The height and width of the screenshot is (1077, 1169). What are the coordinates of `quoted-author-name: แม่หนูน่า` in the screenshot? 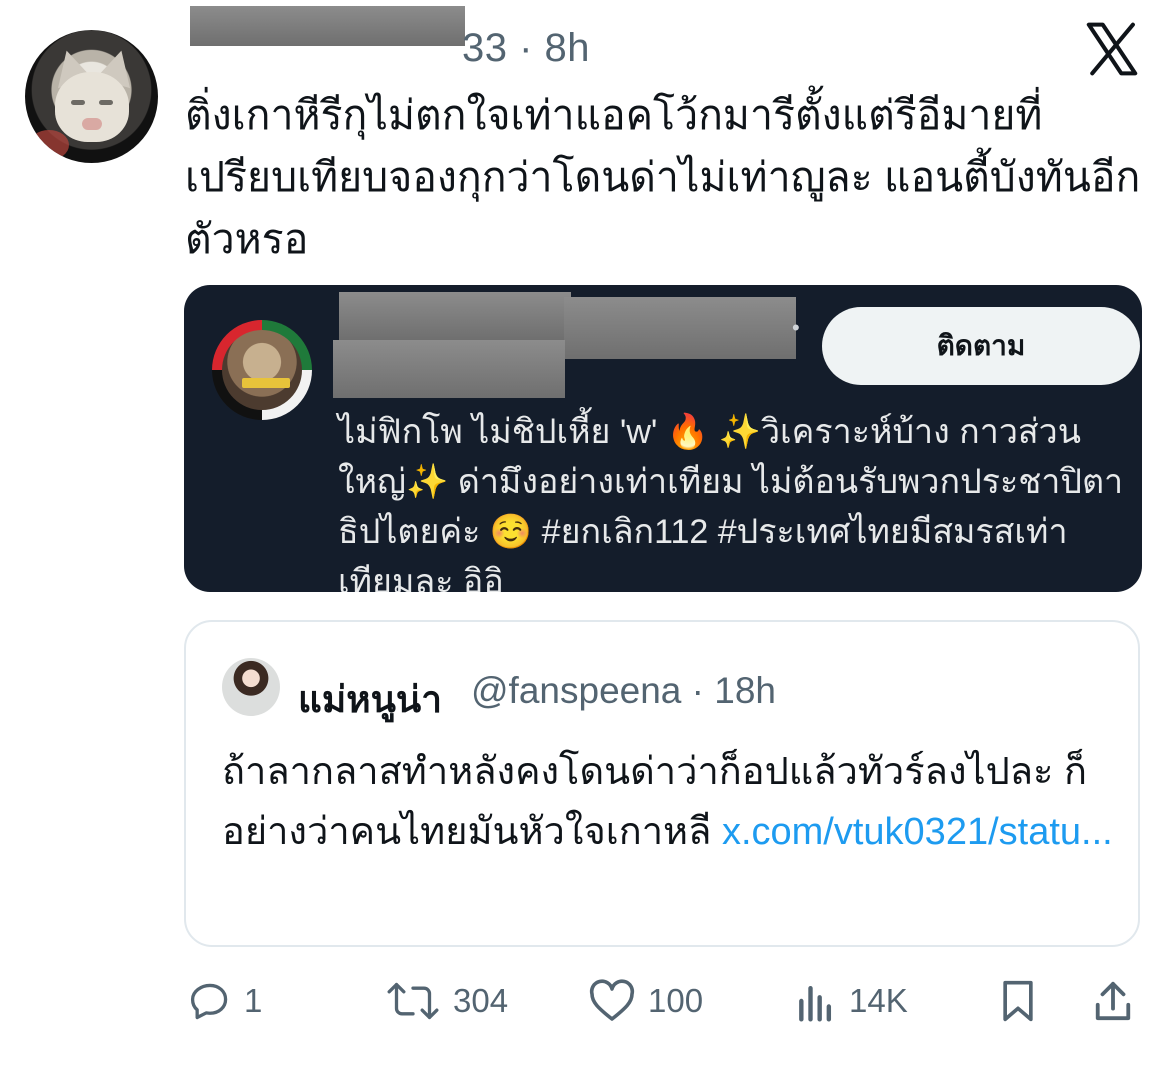 It's located at (370, 699).